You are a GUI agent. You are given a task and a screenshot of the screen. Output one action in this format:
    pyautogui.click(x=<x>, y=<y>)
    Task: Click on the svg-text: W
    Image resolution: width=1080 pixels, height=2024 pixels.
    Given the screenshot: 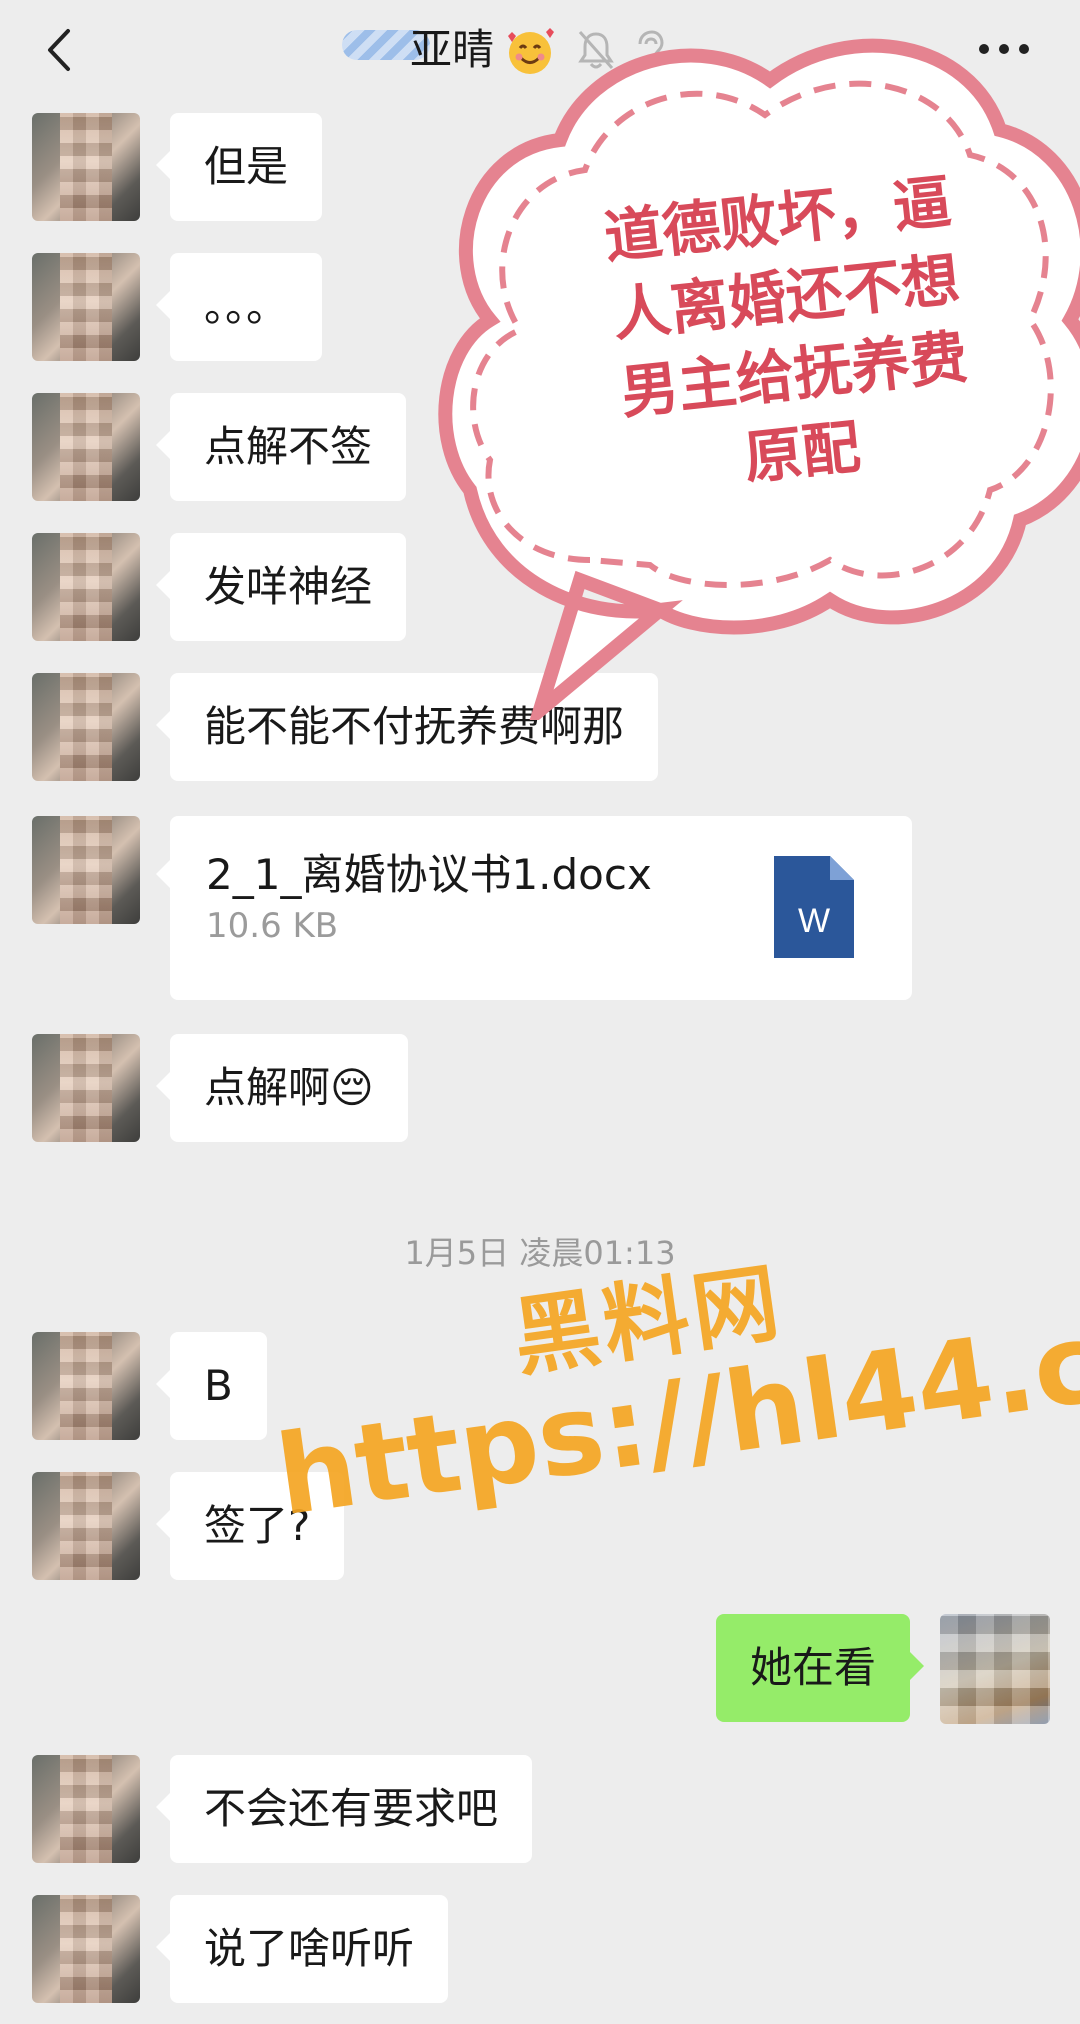 What is the action you would take?
    pyautogui.click(x=814, y=921)
    